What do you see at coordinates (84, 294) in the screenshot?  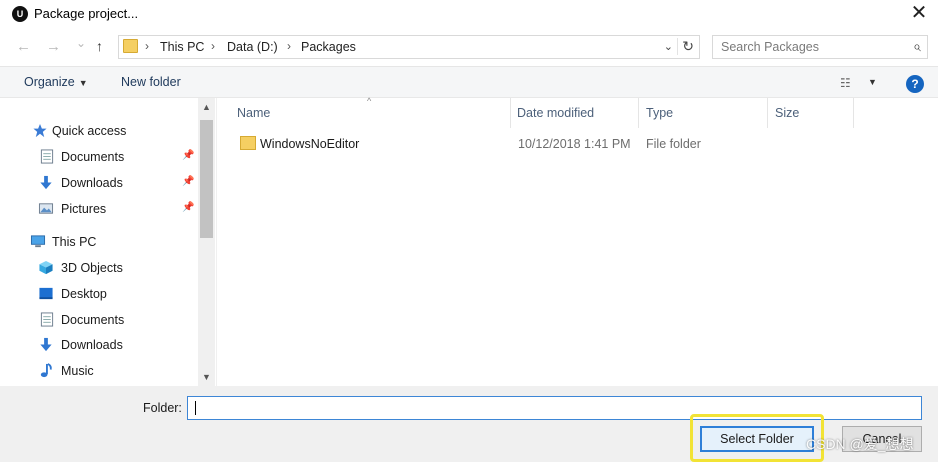 I see `sidebar-item-label: Desktop` at bounding box center [84, 294].